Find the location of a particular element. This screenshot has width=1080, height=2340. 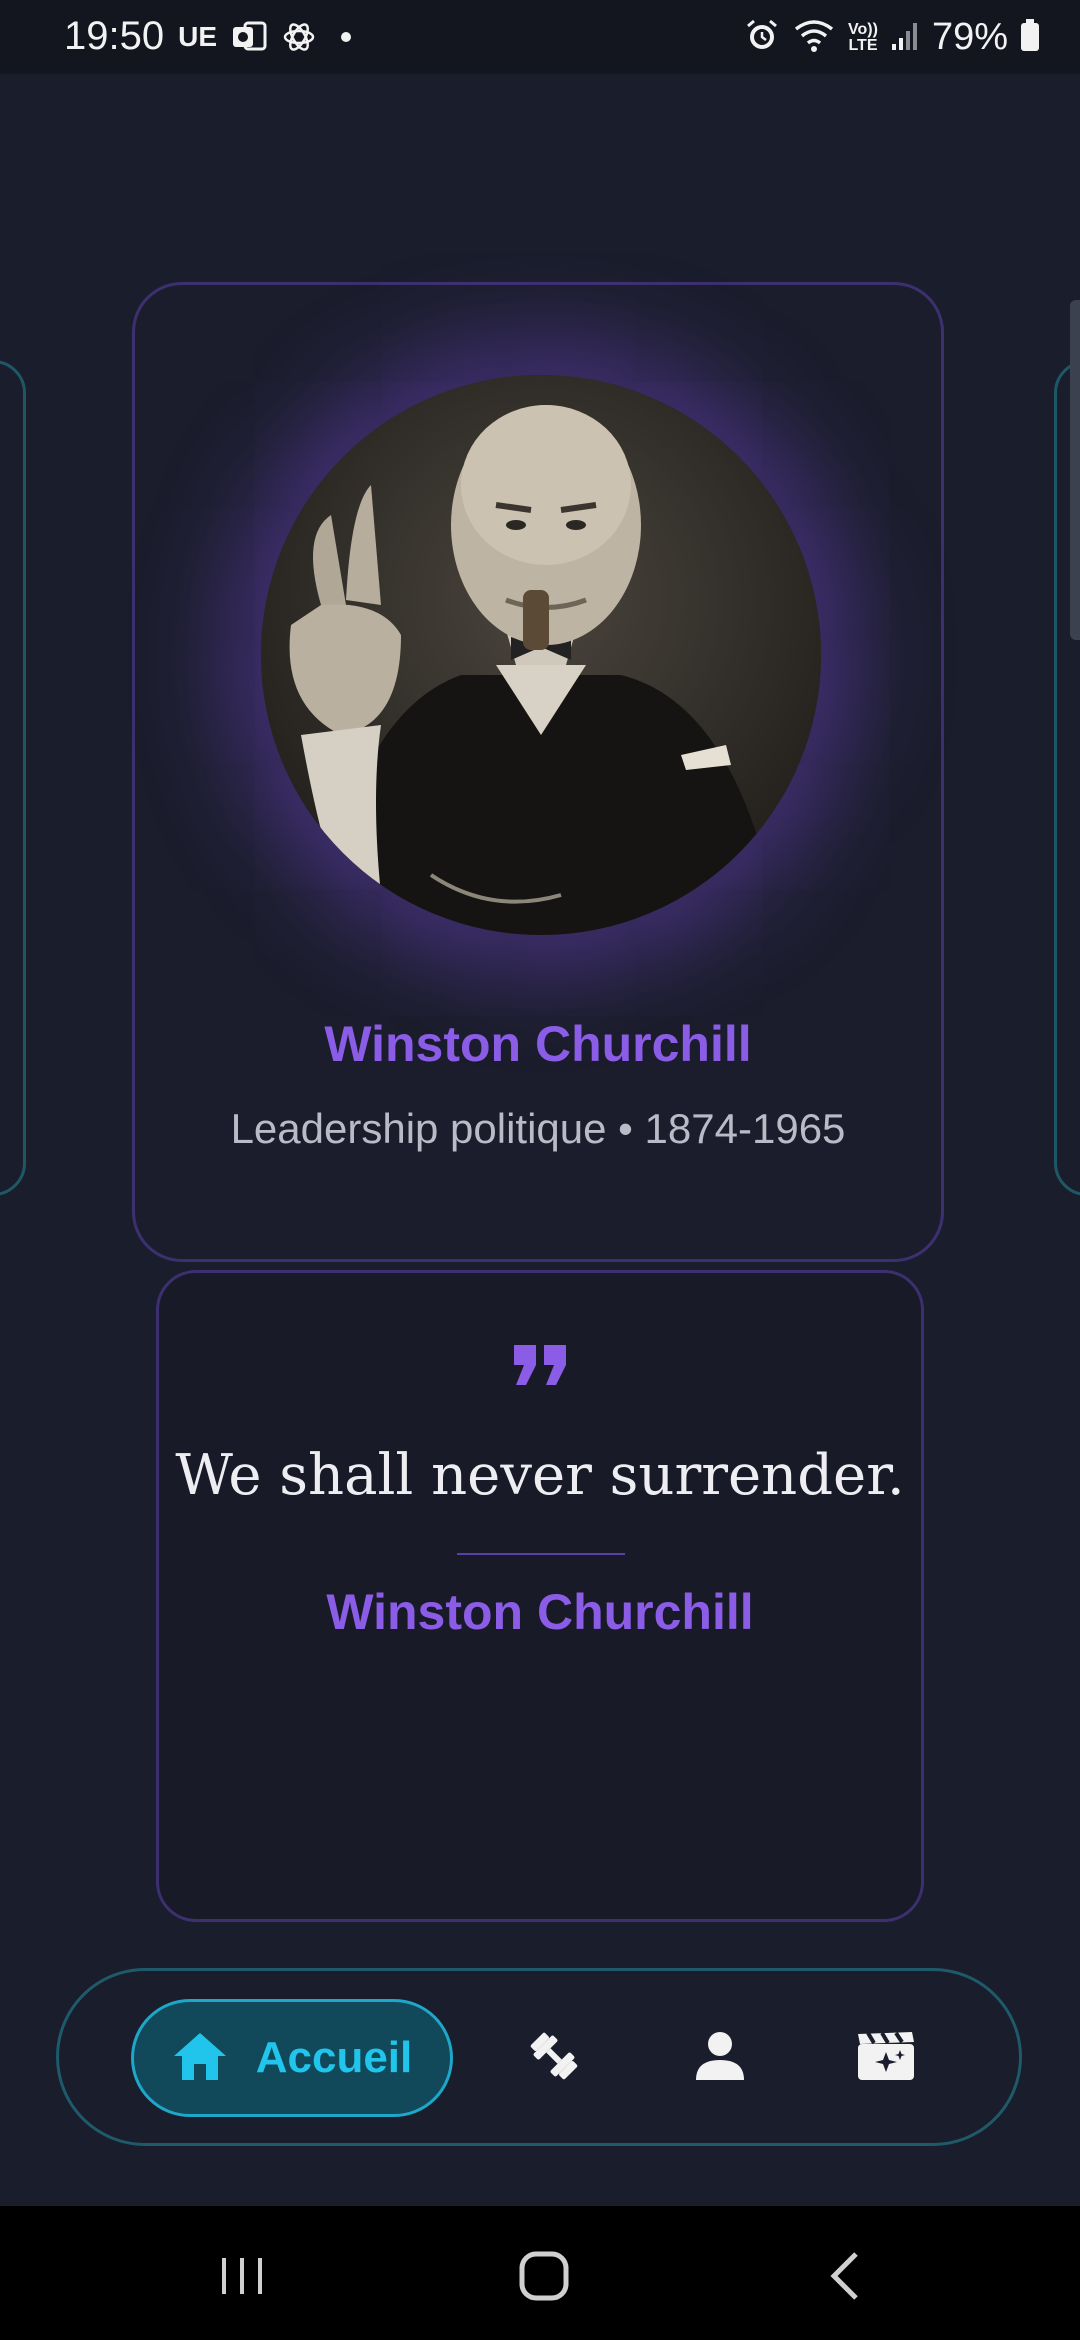

nav-item-workout is located at coordinates (554, 2058).